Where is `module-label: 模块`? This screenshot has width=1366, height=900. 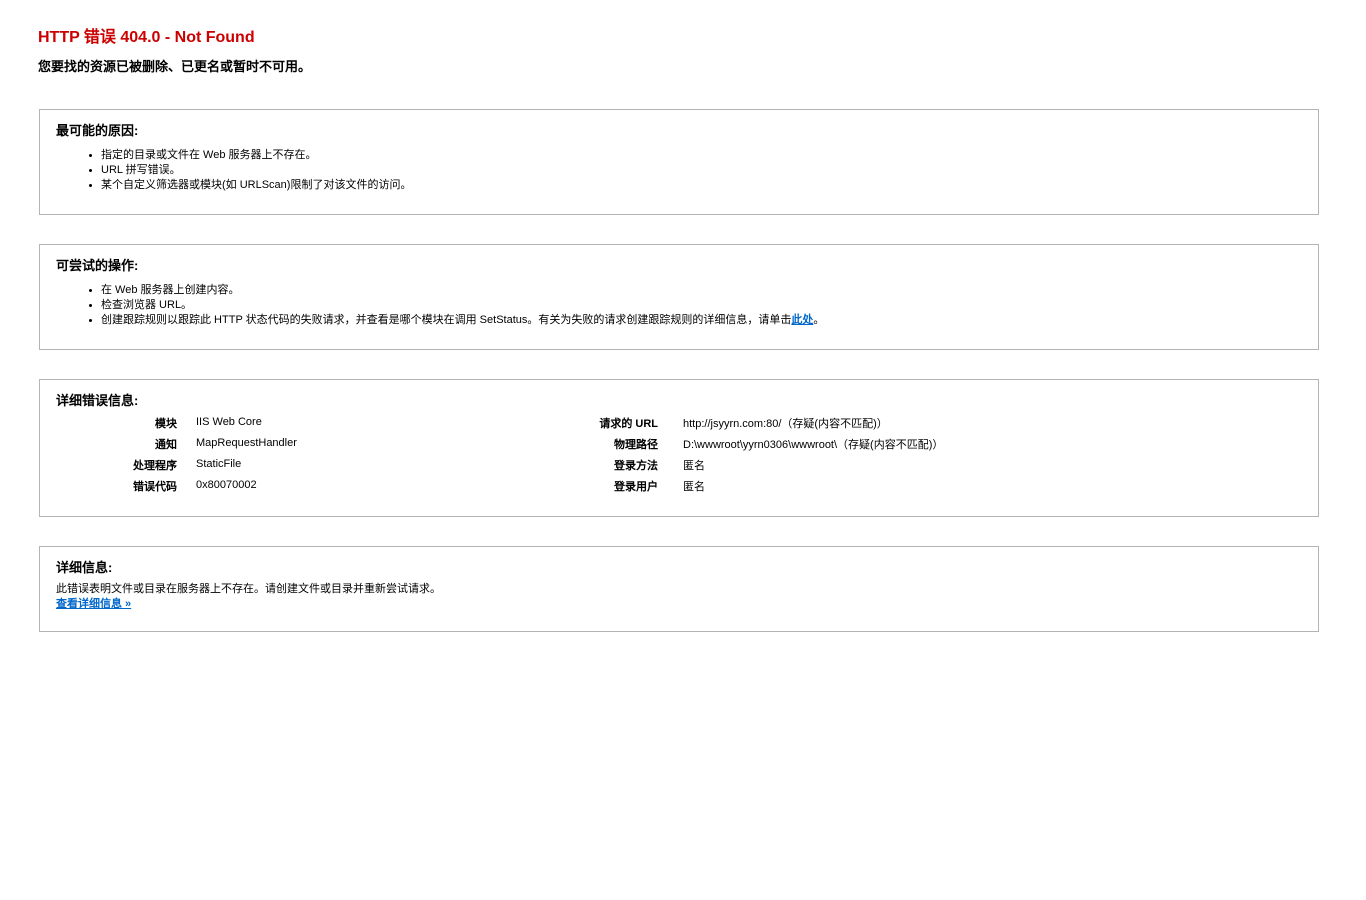
module-label: 模块 is located at coordinates (166, 424).